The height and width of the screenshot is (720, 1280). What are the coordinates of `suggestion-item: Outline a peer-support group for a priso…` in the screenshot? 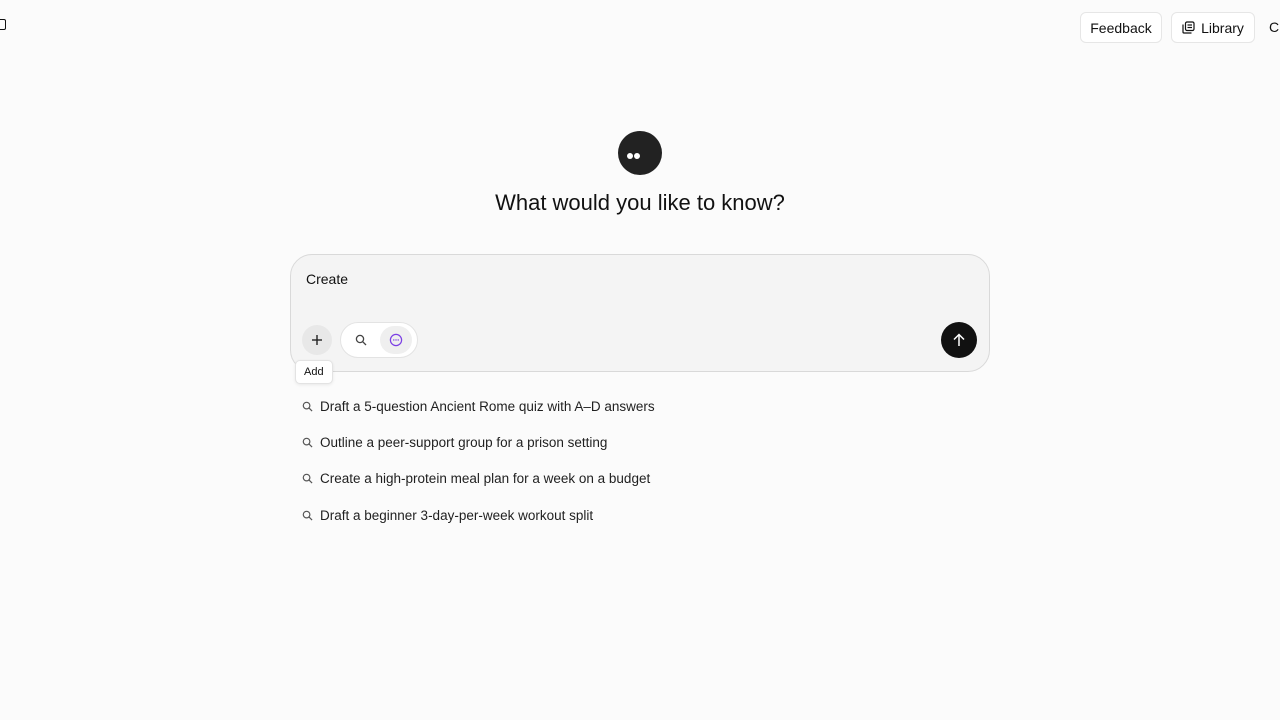 It's located at (642, 442).